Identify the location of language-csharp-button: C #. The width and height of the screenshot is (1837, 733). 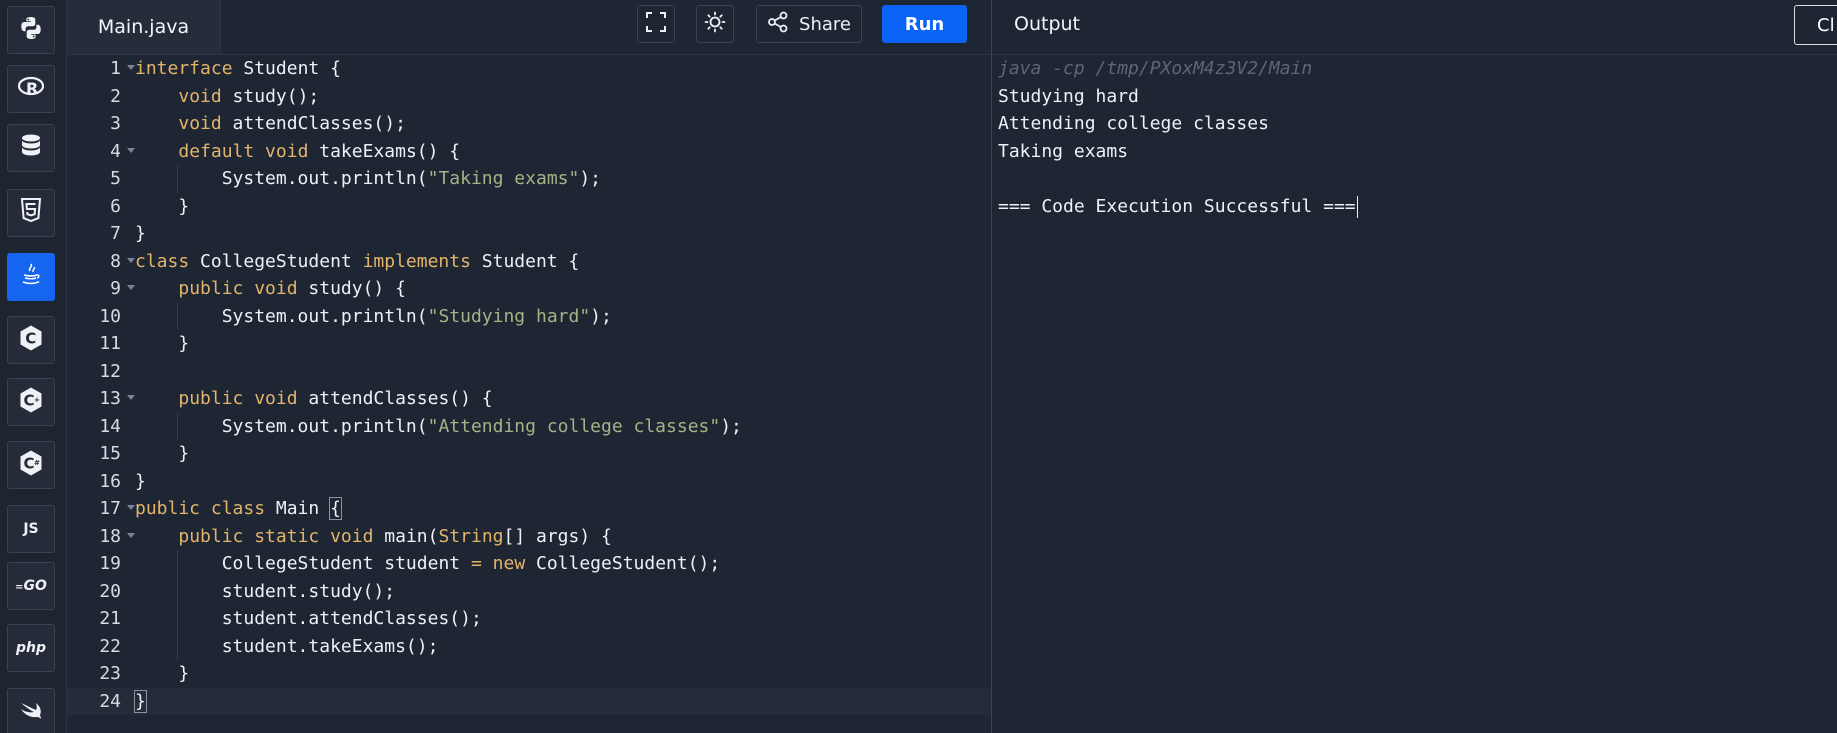
(31, 465).